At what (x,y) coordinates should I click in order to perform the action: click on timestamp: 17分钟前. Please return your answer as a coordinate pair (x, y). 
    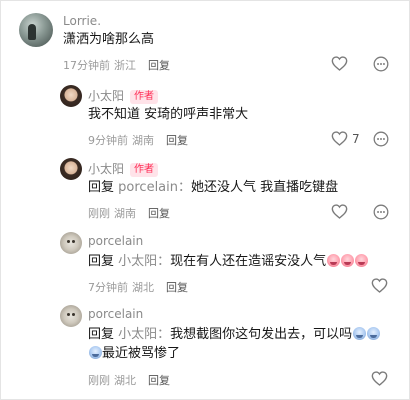
    Looking at the image, I should click on (86, 65).